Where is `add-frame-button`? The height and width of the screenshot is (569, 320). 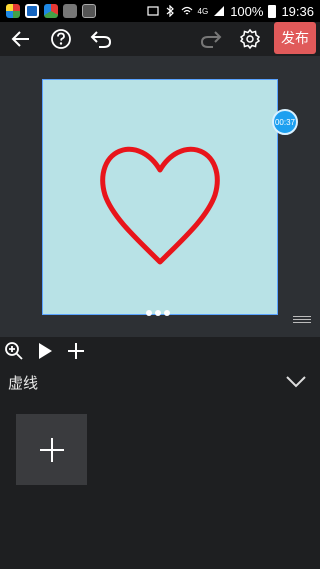
add-frame-button is located at coordinates (76, 351).